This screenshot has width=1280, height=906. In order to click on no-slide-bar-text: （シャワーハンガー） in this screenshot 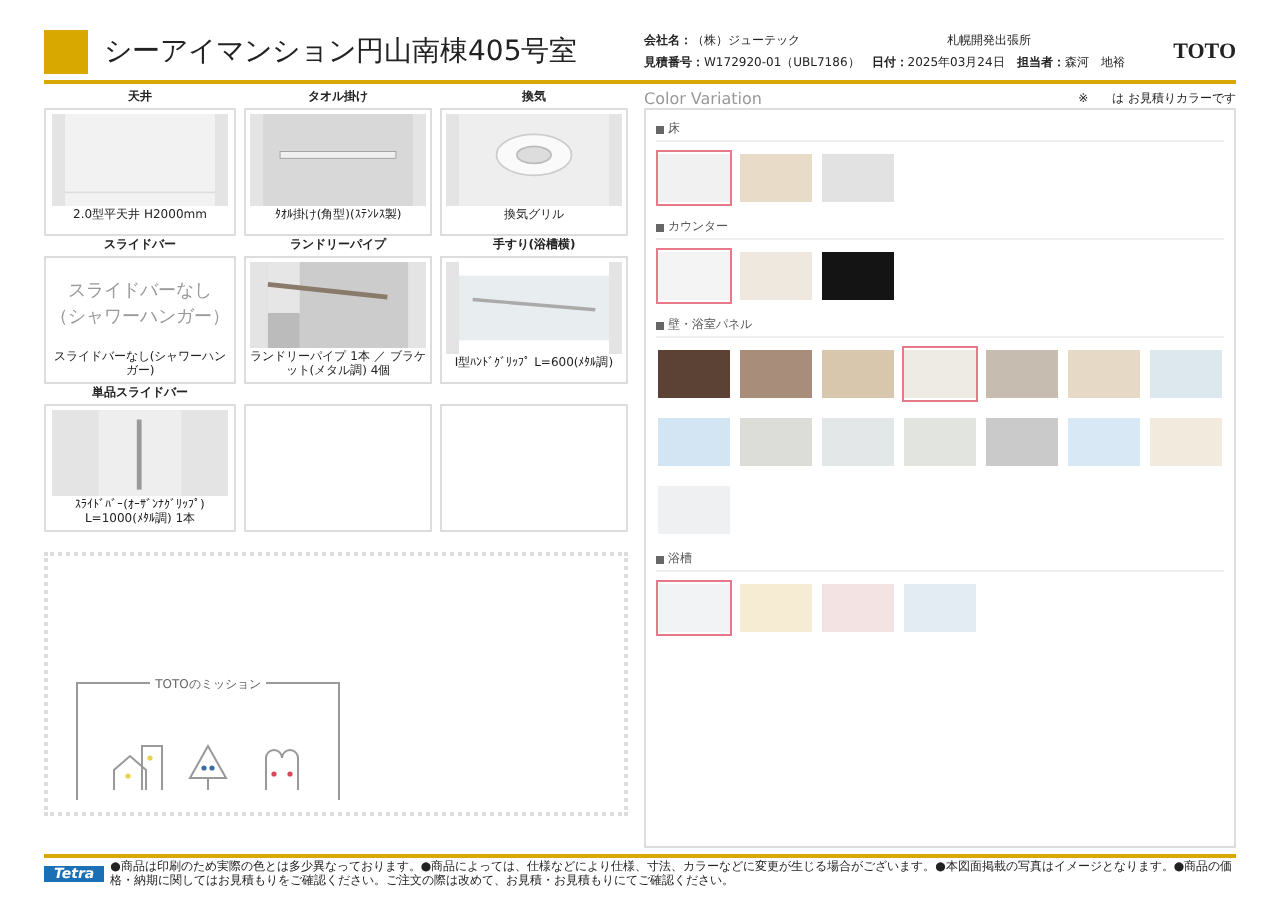, I will do `click(140, 318)`.